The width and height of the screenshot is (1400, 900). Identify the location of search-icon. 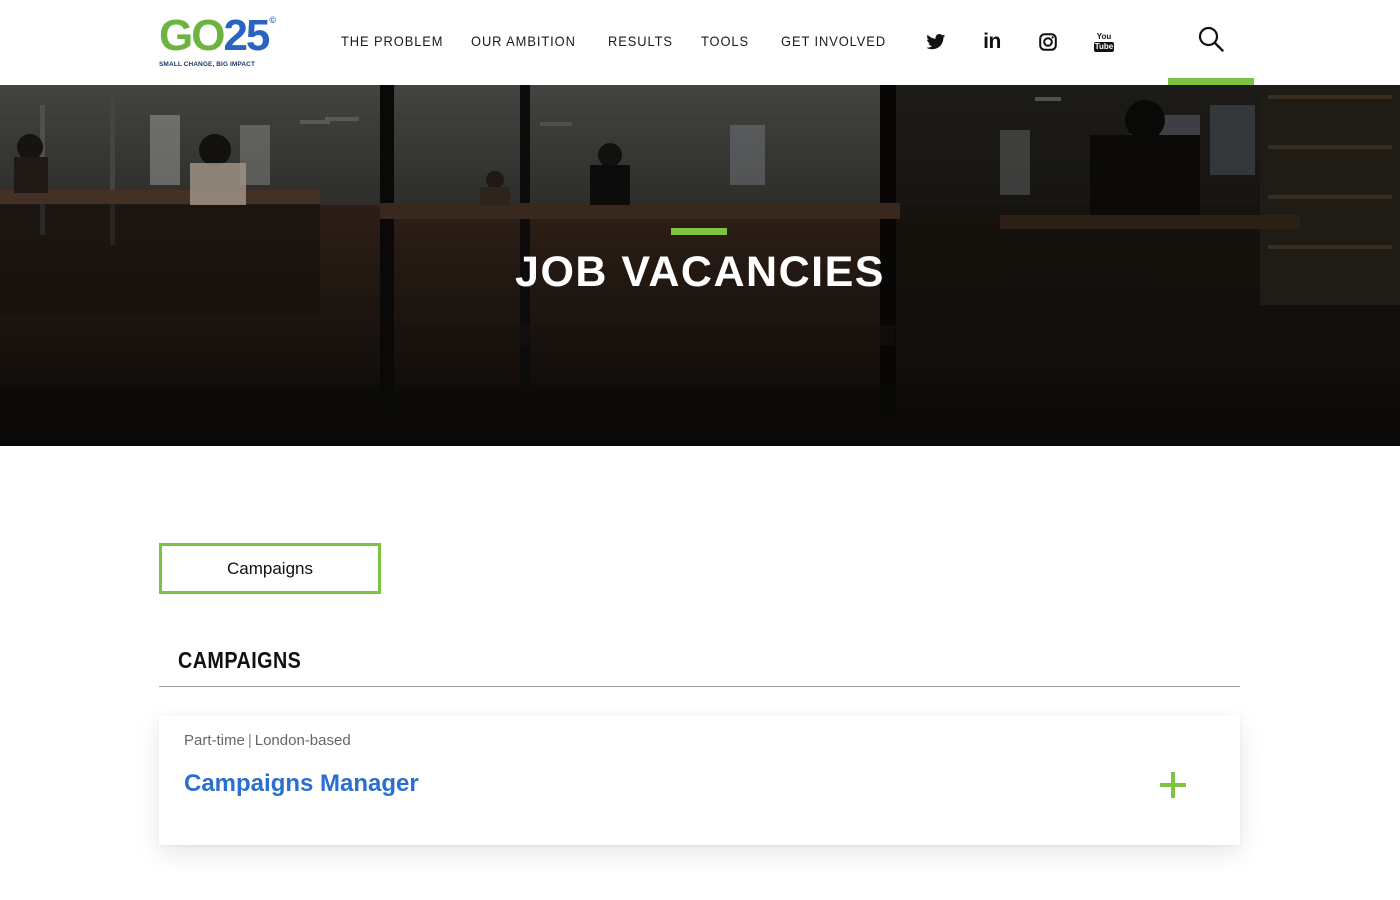
(1211, 39).